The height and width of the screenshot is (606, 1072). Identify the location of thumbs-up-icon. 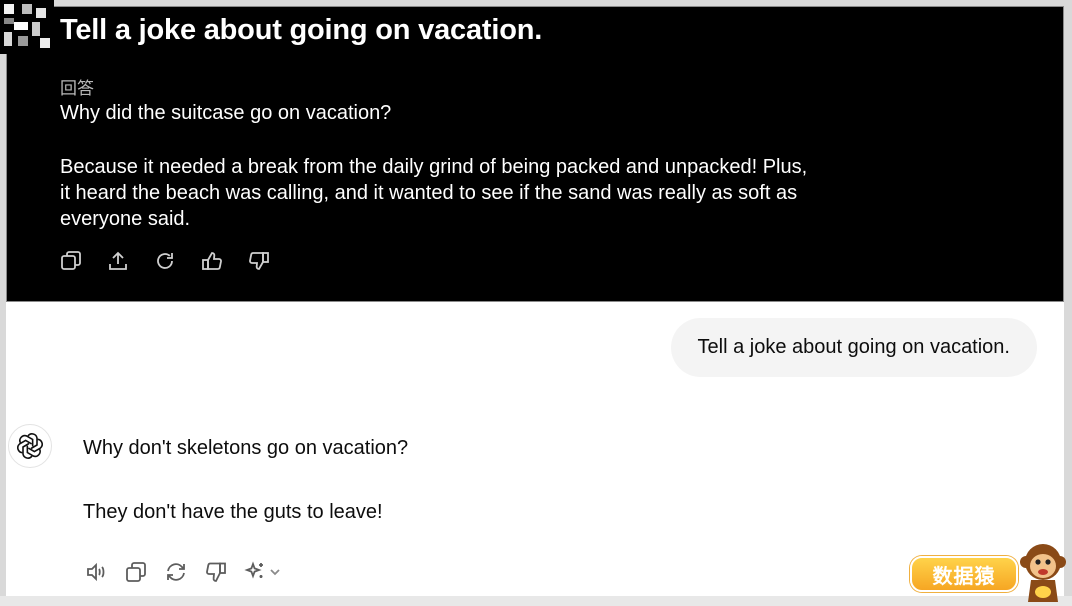
(212, 261).